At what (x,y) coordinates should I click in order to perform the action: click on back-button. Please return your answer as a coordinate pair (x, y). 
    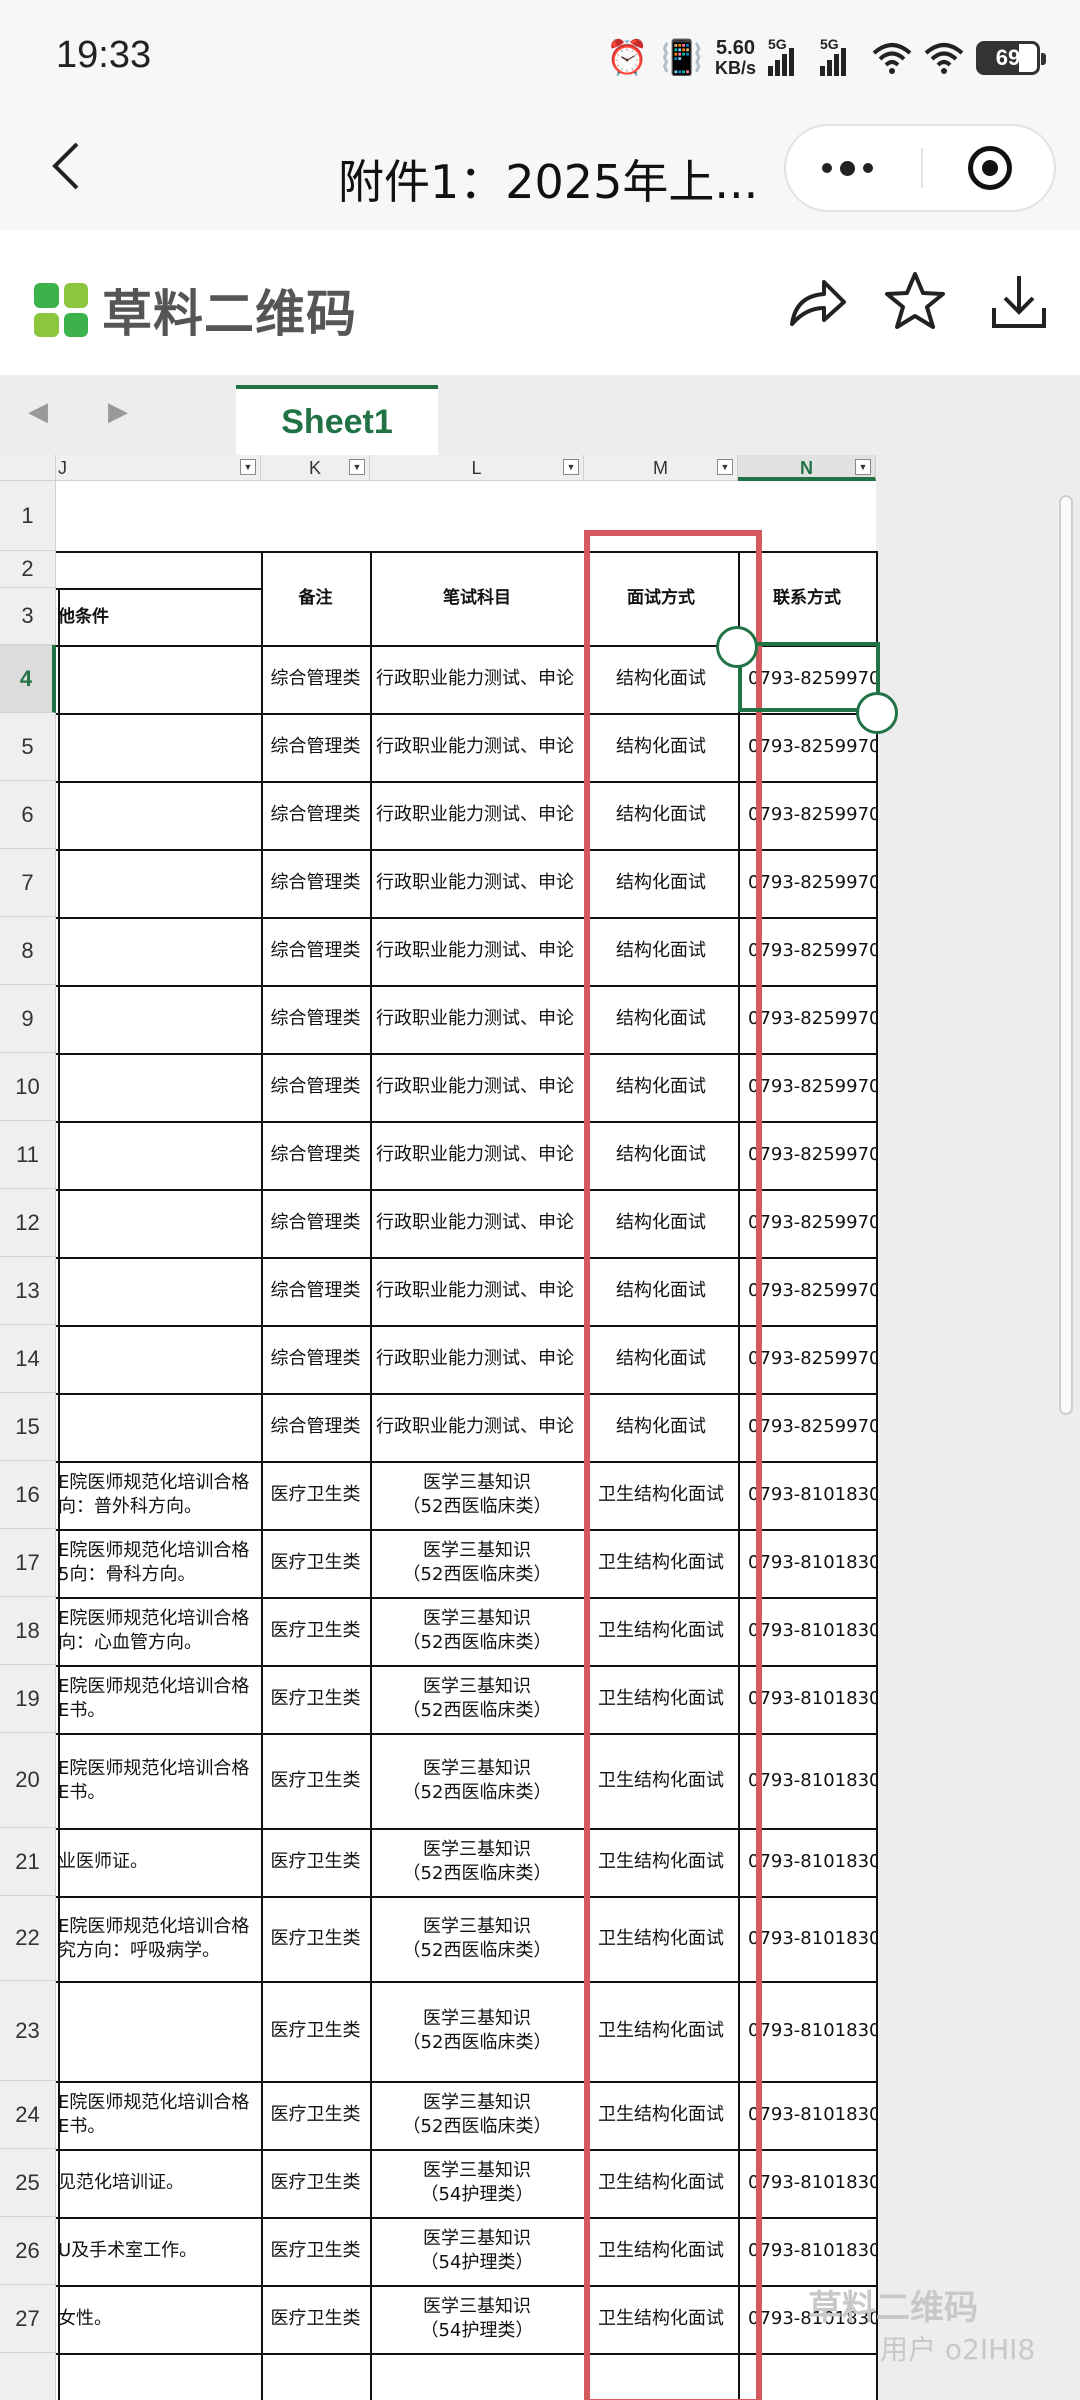
    Looking at the image, I should click on (66, 166).